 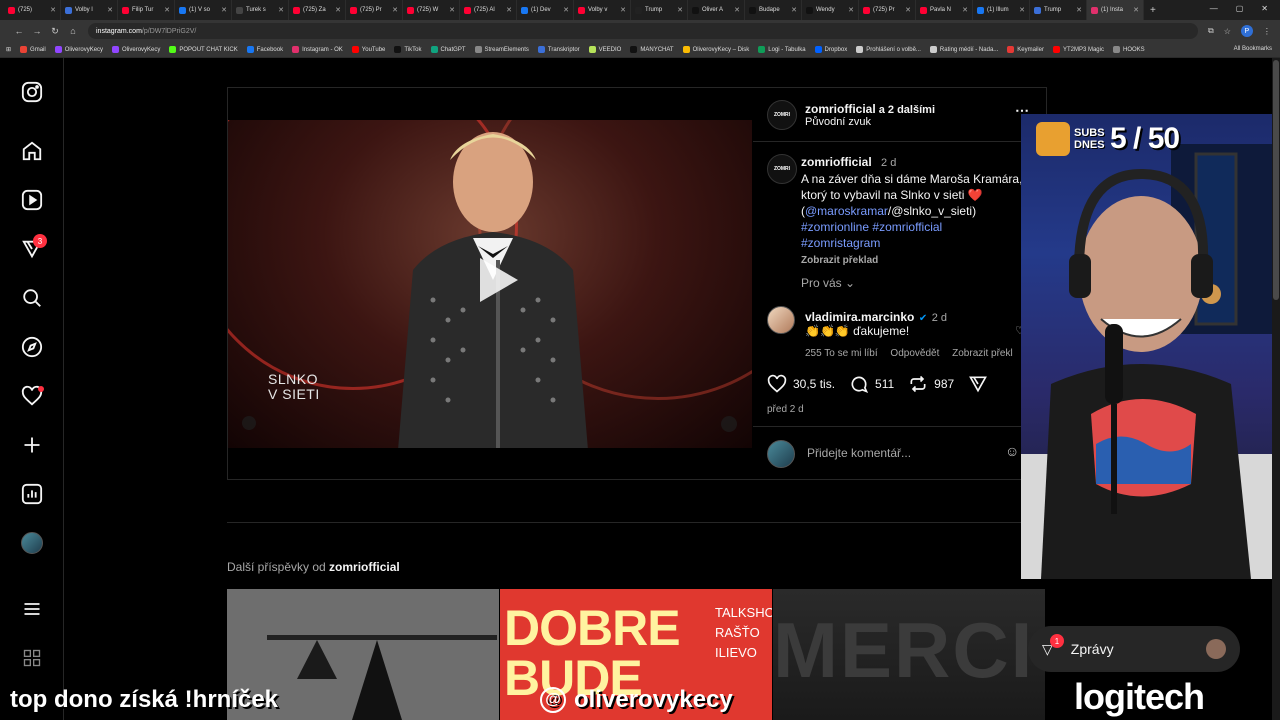 What do you see at coordinates (841, 353) in the screenshot?
I see `comment-likes: 255 To se mi líbí` at bounding box center [841, 353].